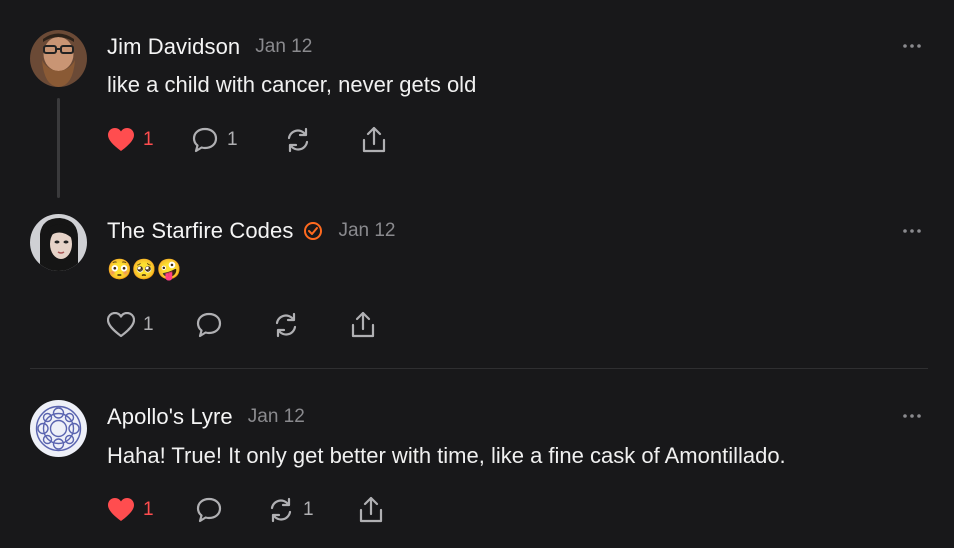 The width and height of the screenshot is (954, 548). Describe the element at coordinates (200, 231) in the screenshot. I see `author-name: The Starfire Codes` at that location.